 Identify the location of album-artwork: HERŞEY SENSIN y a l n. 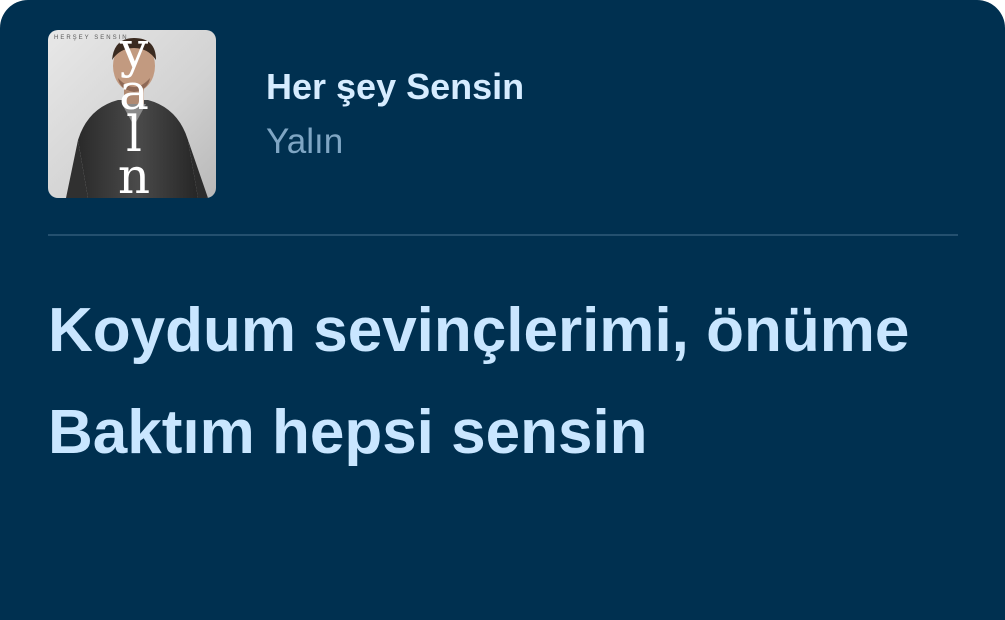
(132, 114).